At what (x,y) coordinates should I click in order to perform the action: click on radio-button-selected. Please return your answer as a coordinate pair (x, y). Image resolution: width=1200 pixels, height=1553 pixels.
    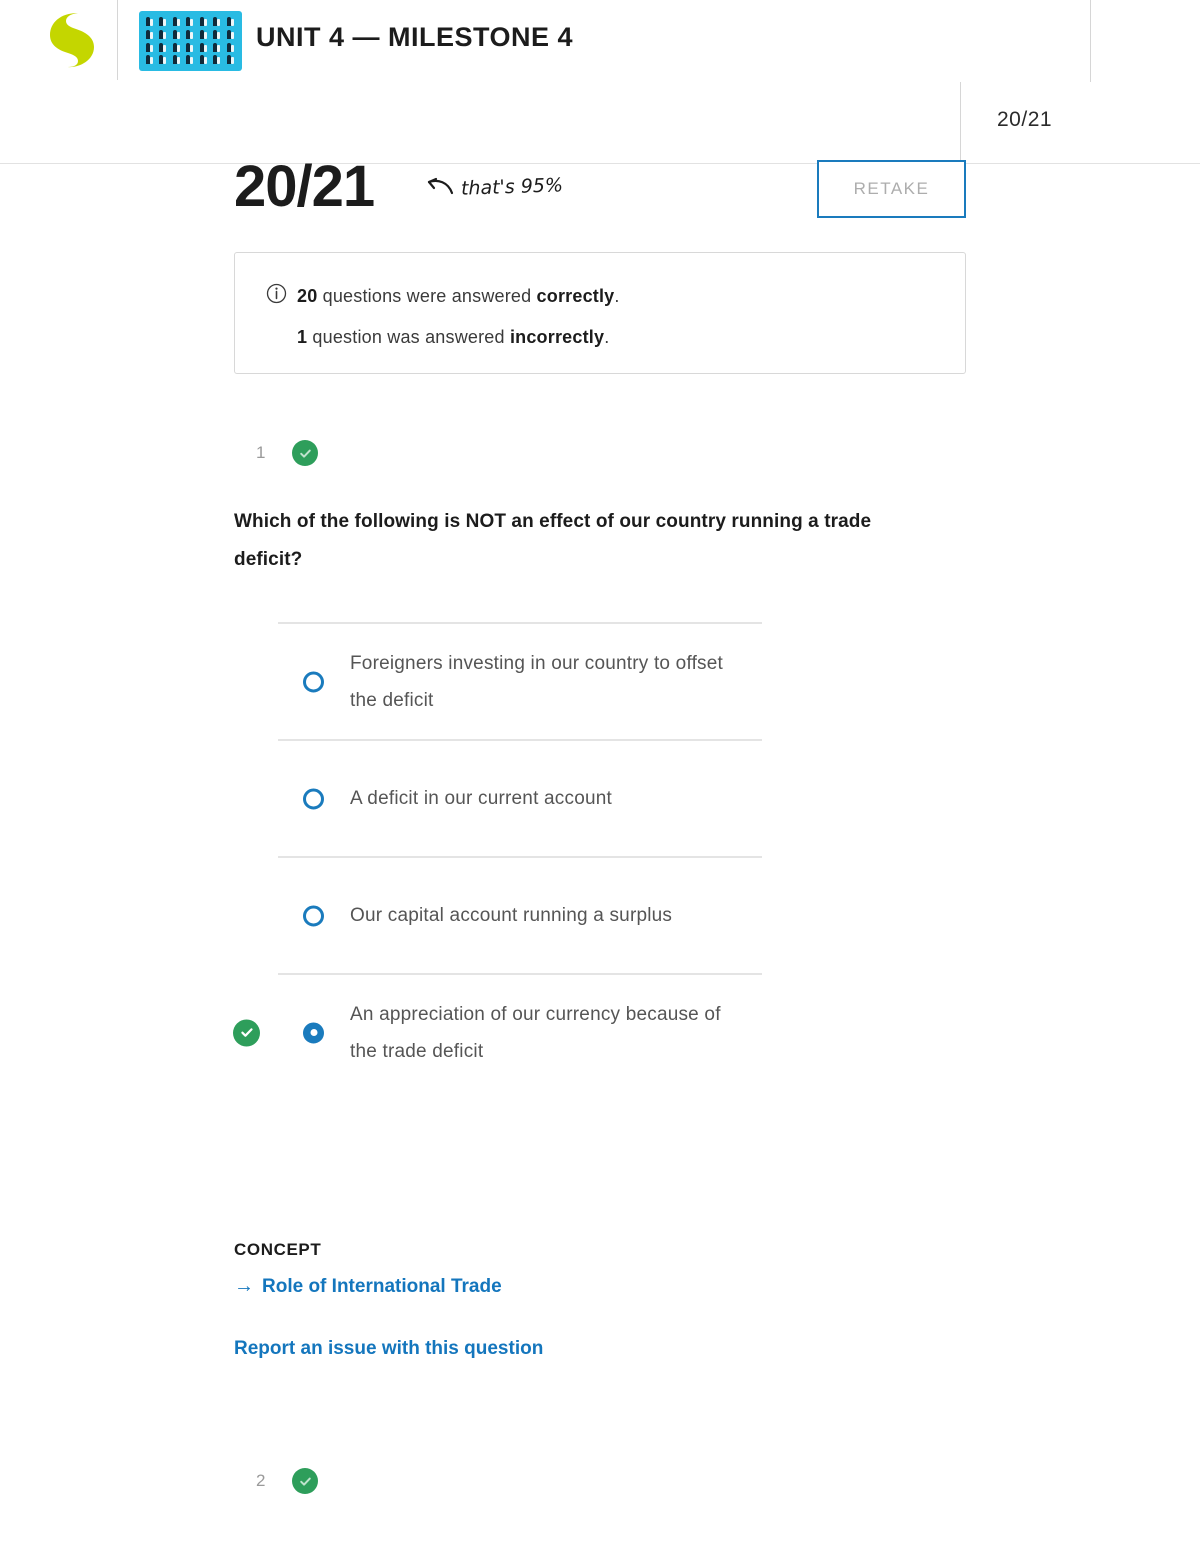
    Looking at the image, I should click on (313, 1032).